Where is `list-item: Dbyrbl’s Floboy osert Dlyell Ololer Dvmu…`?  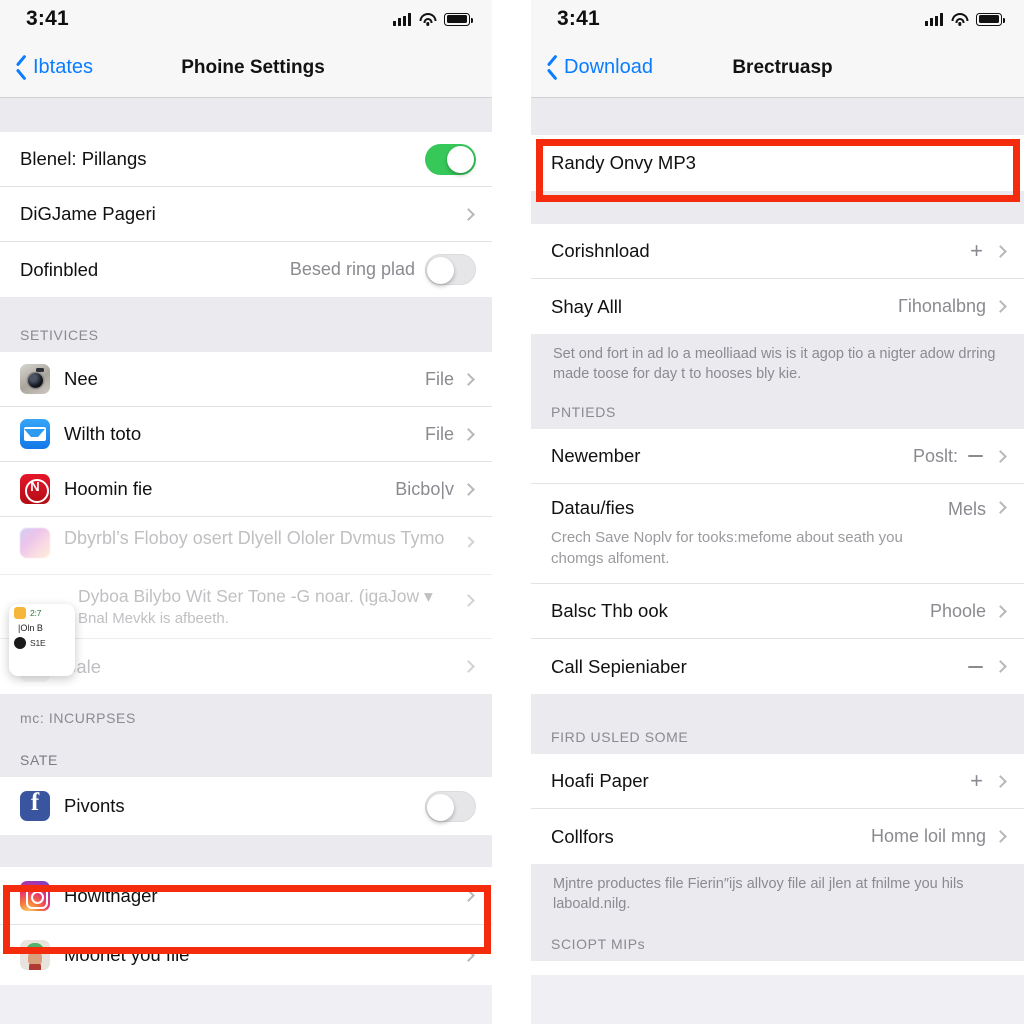
list-item: Dbyrbl’s Floboy osert Dlyell Ololer Dvmu… is located at coordinates (246, 546).